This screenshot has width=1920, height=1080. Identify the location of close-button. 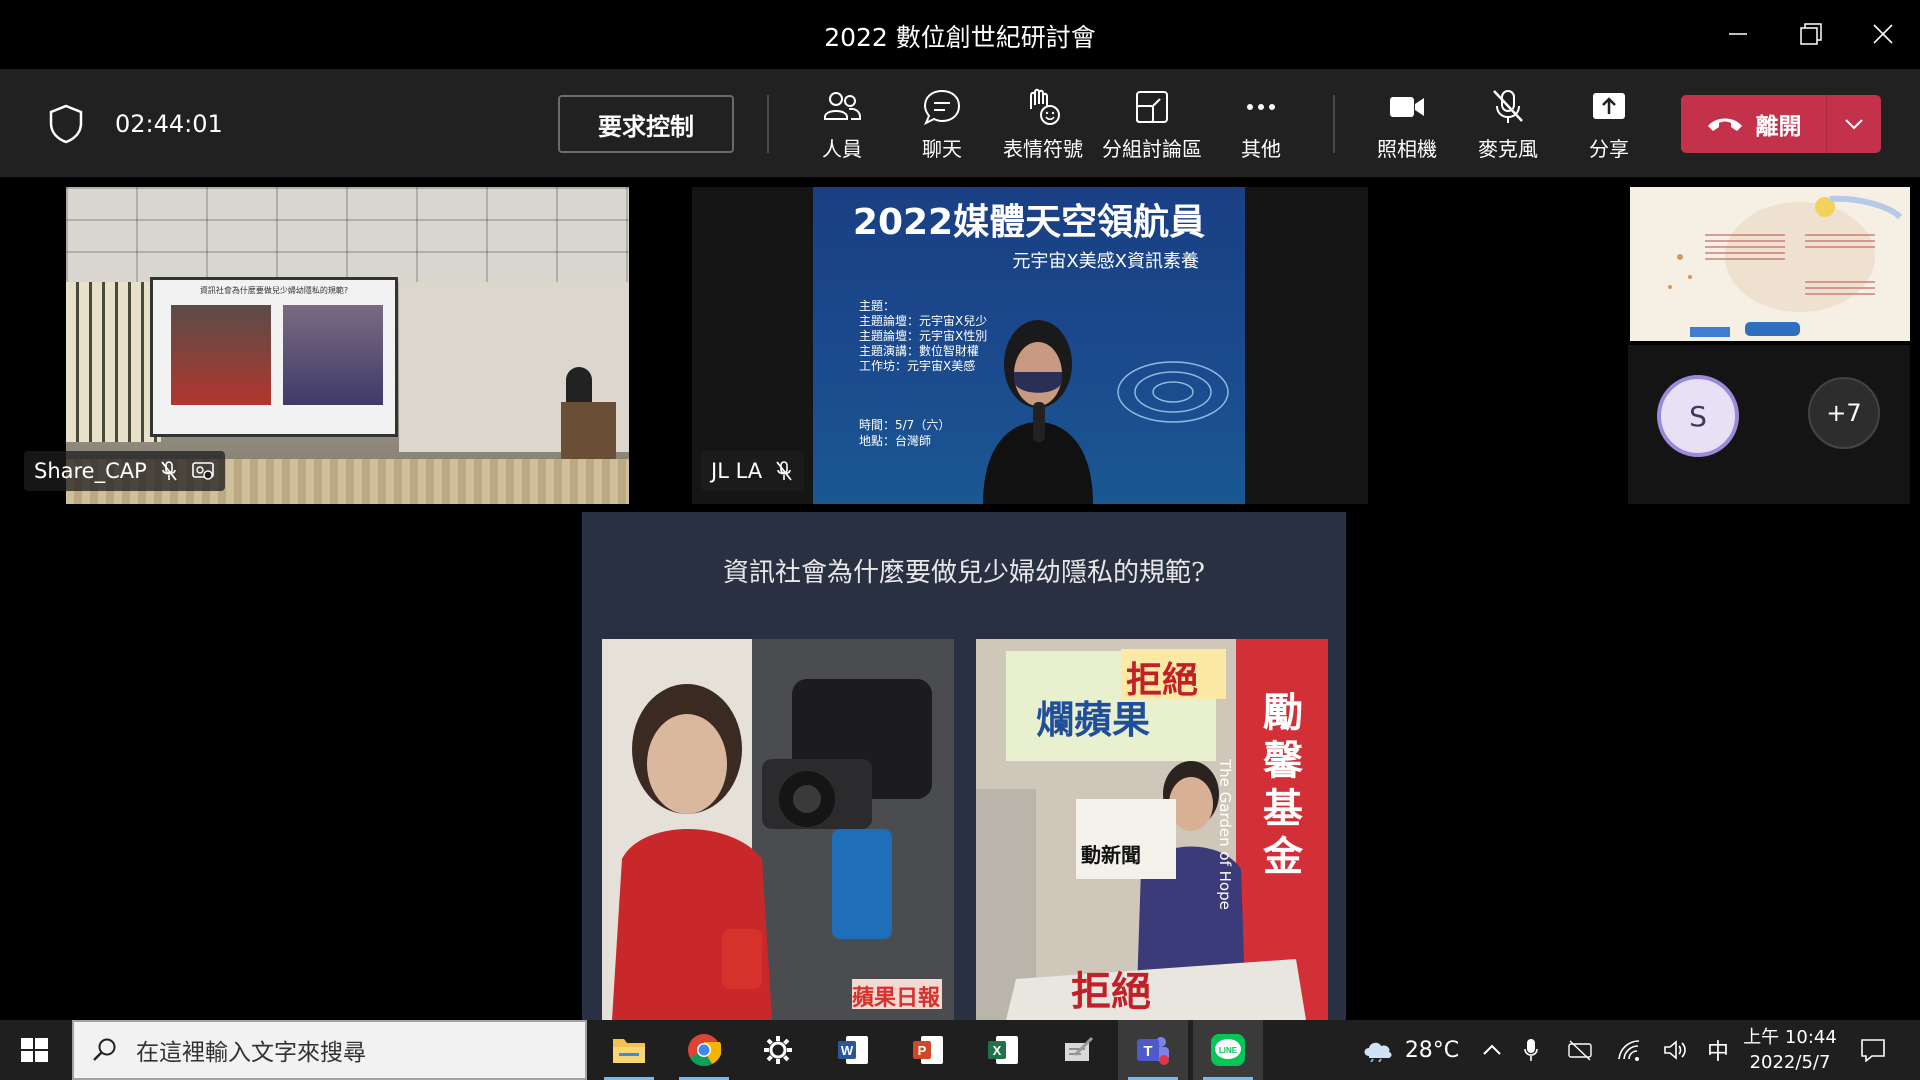
(1883, 34).